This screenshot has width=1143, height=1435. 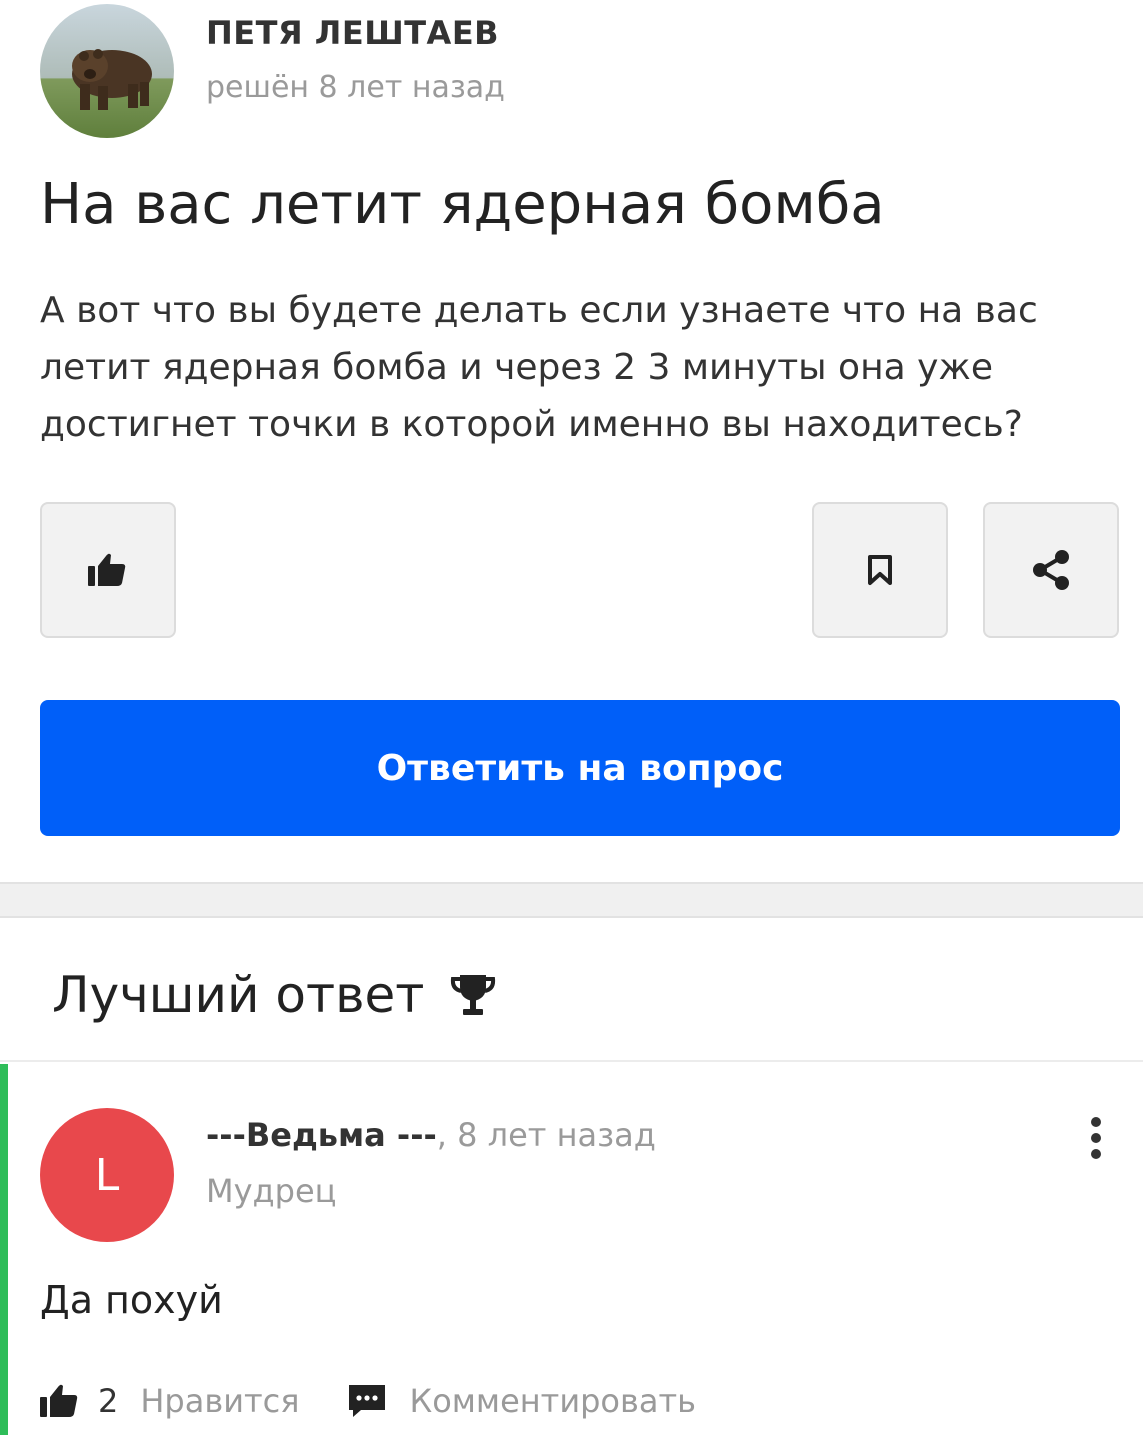 I want to click on answer-author-avatar: L, so click(x=107, y=1175).